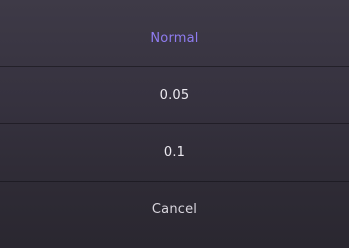 This screenshot has height=248, width=349. I want to click on option-label: Normal, so click(174, 38).